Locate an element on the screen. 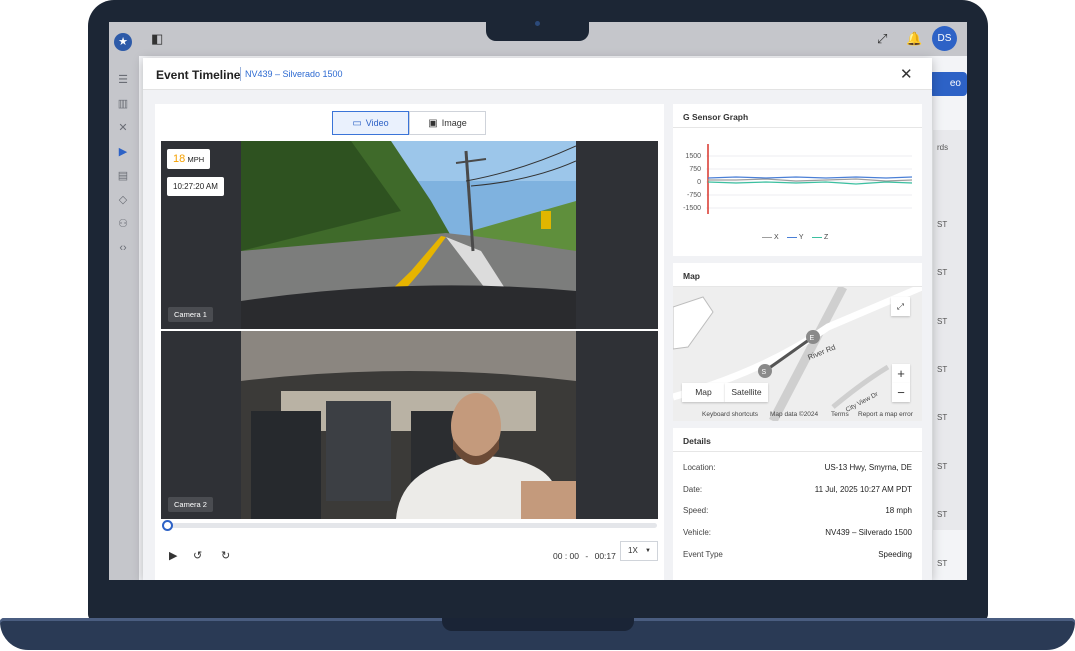  detail-row-vehicle: Vehicle: NV439 – Silverado 1500 is located at coordinates (797, 532).